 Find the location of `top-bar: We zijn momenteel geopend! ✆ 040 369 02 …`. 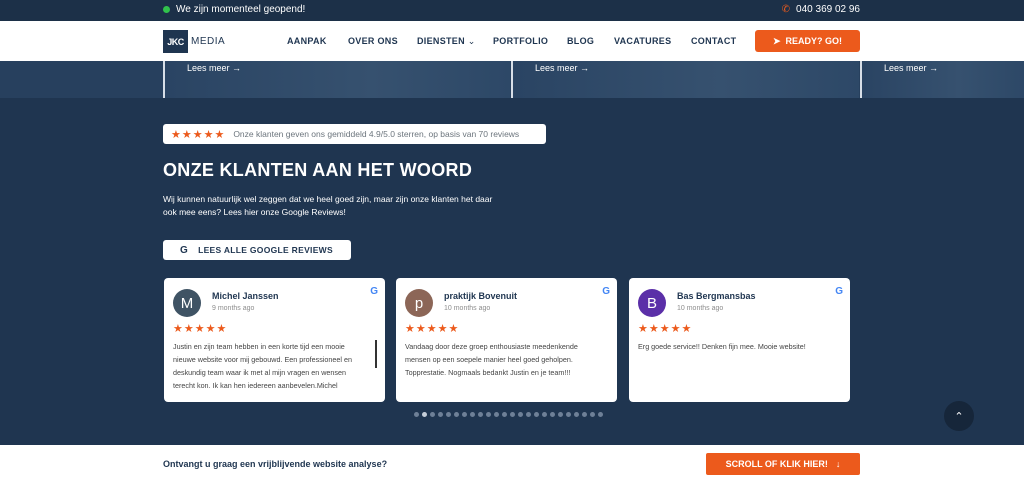

top-bar: We zijn momenteel geopend! ✆ 040 369 02 … is located at coordinates (512, 10).